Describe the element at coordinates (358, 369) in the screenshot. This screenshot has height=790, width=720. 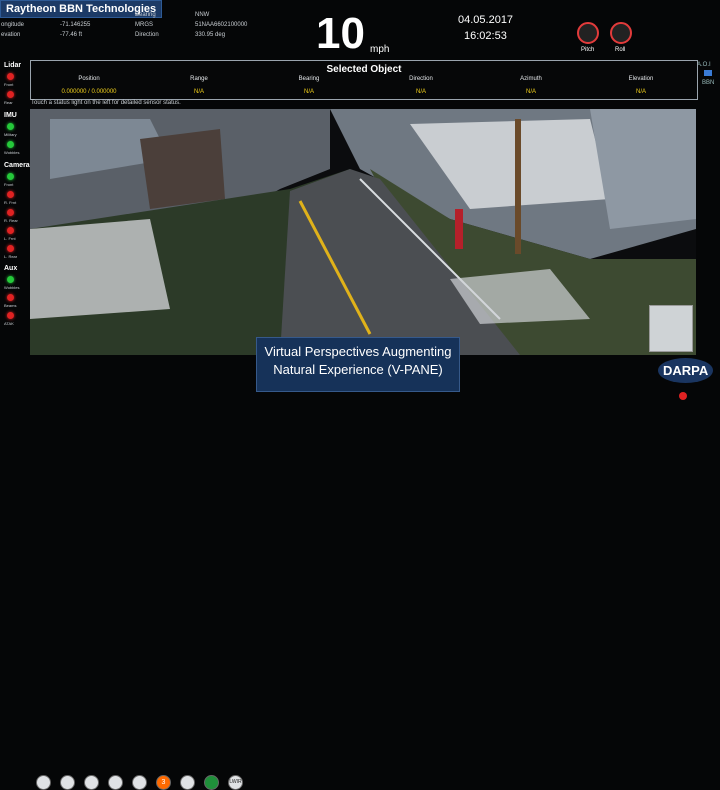
I see `caption-line2: Natural Experience (V-PANE)` at that location.